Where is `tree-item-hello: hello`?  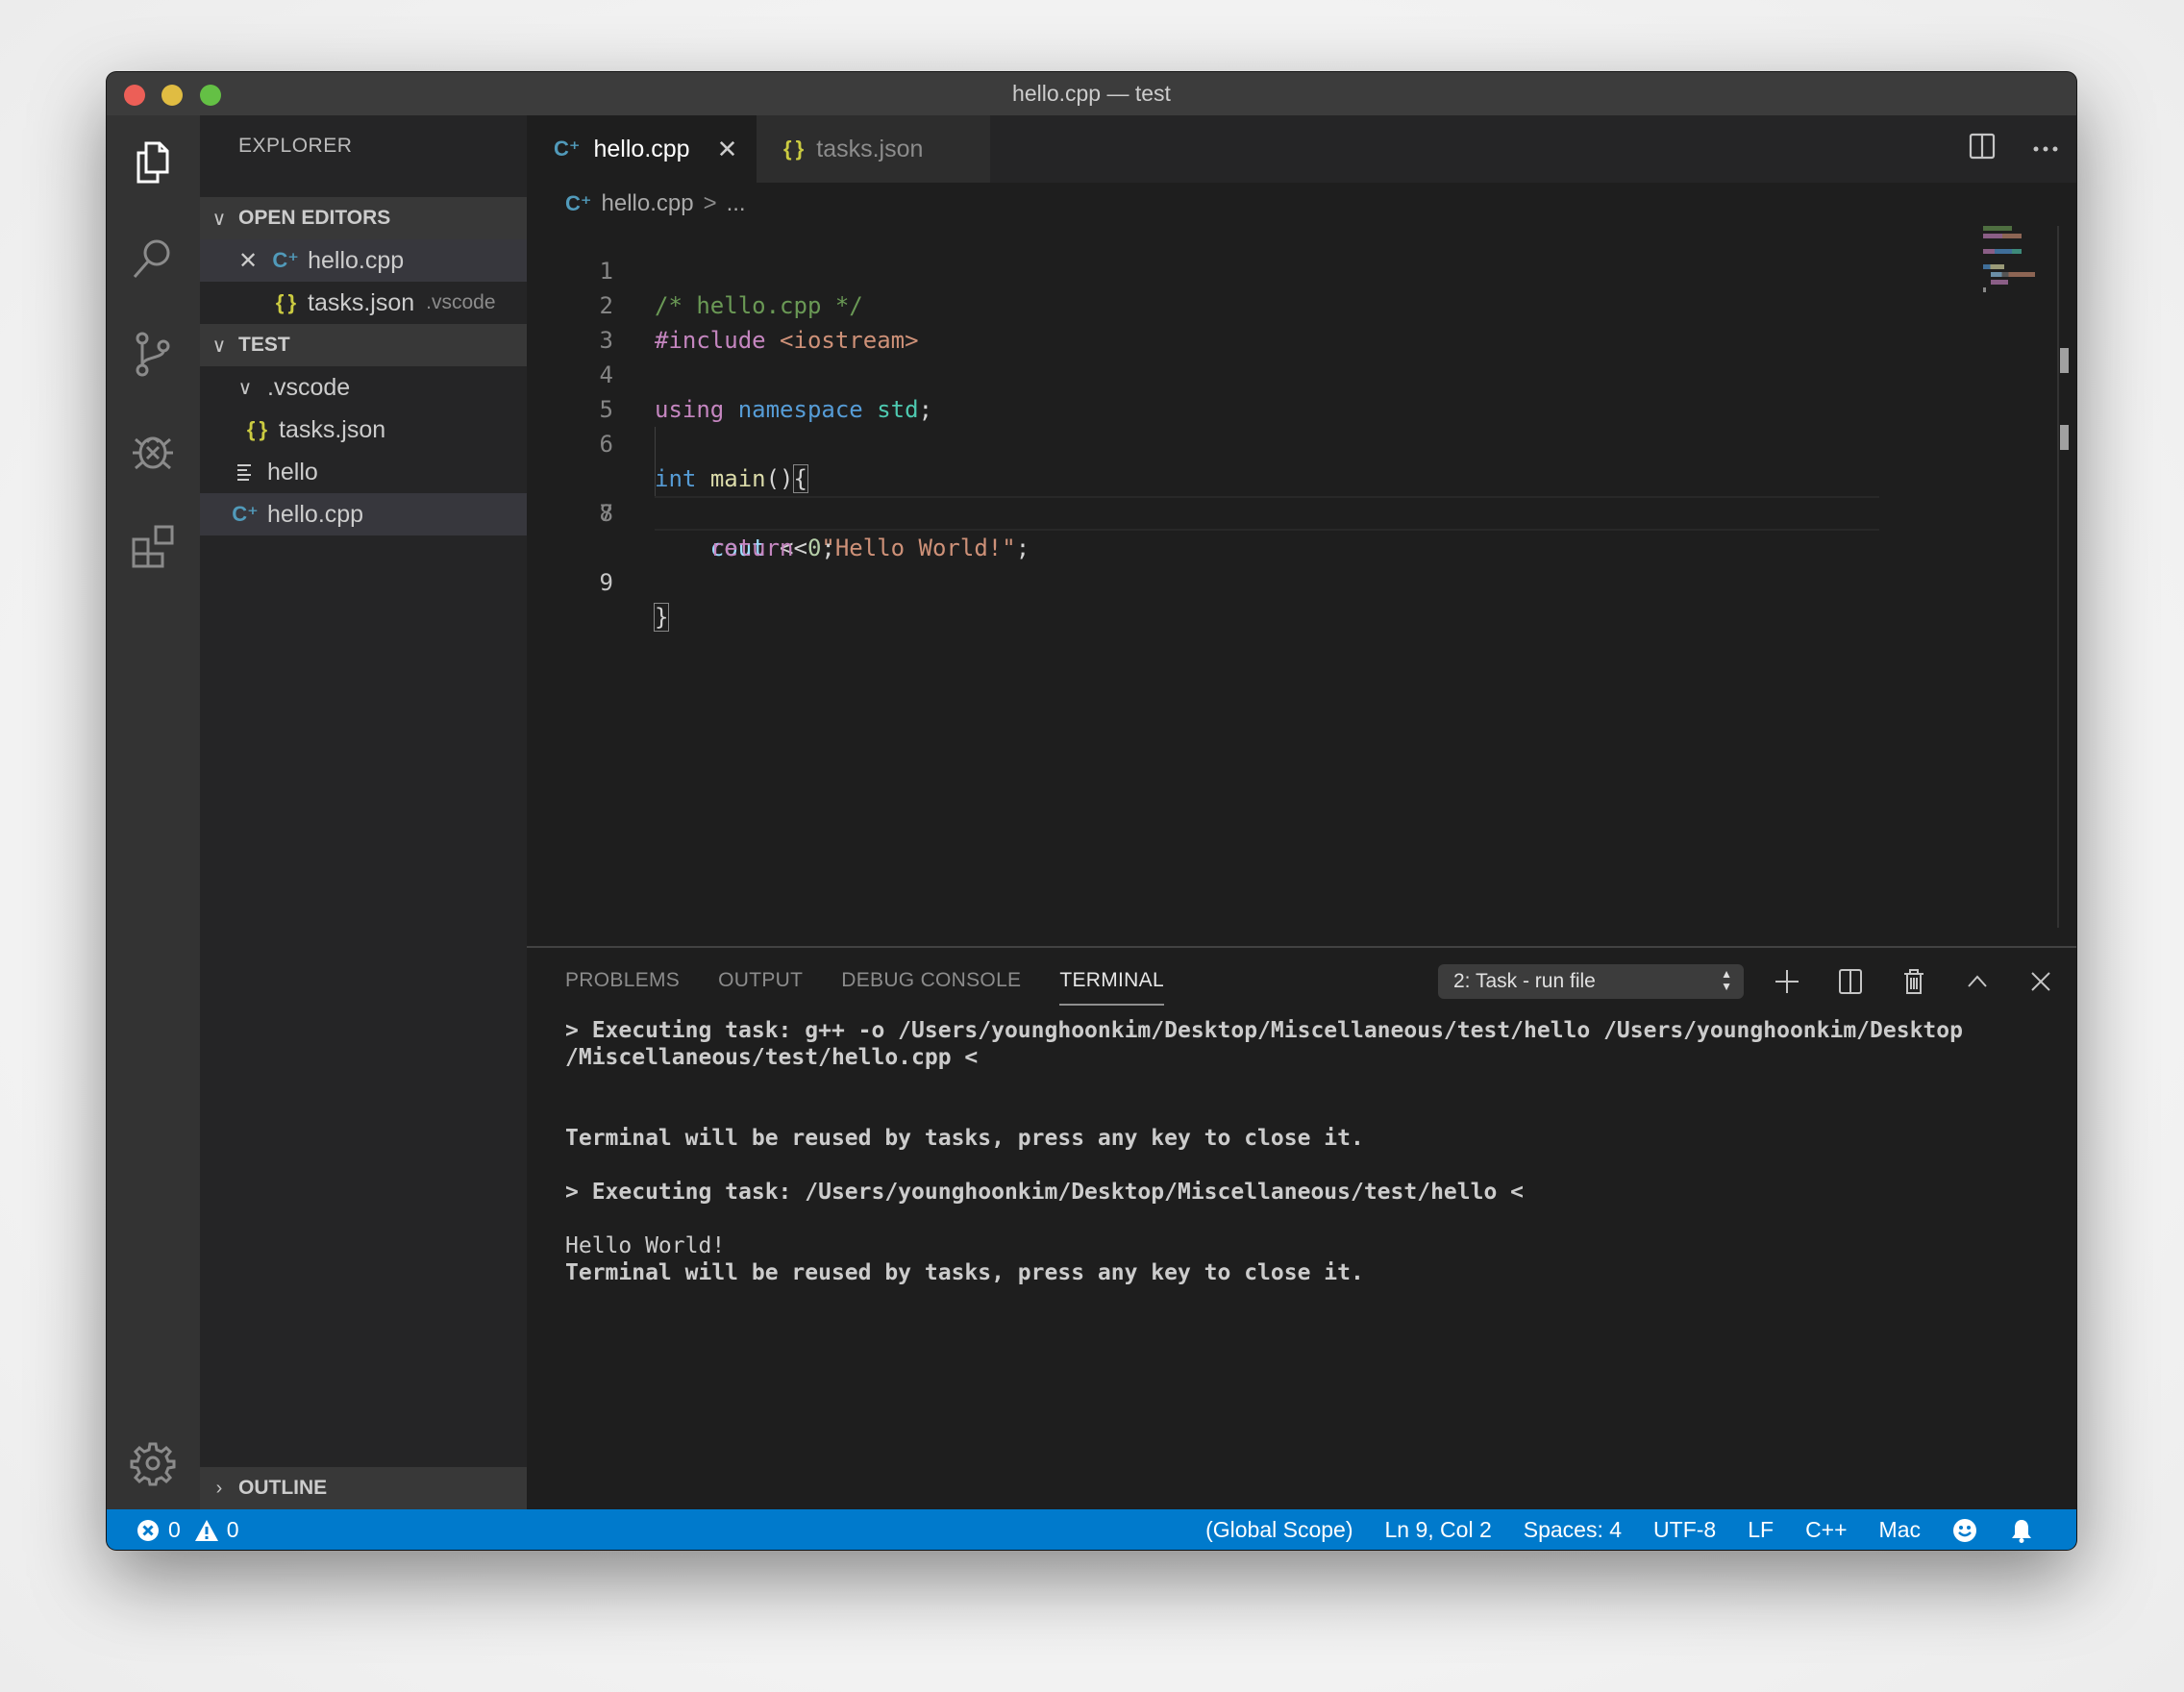
tree-item-hello: hello is located at coordinates (364, 472).